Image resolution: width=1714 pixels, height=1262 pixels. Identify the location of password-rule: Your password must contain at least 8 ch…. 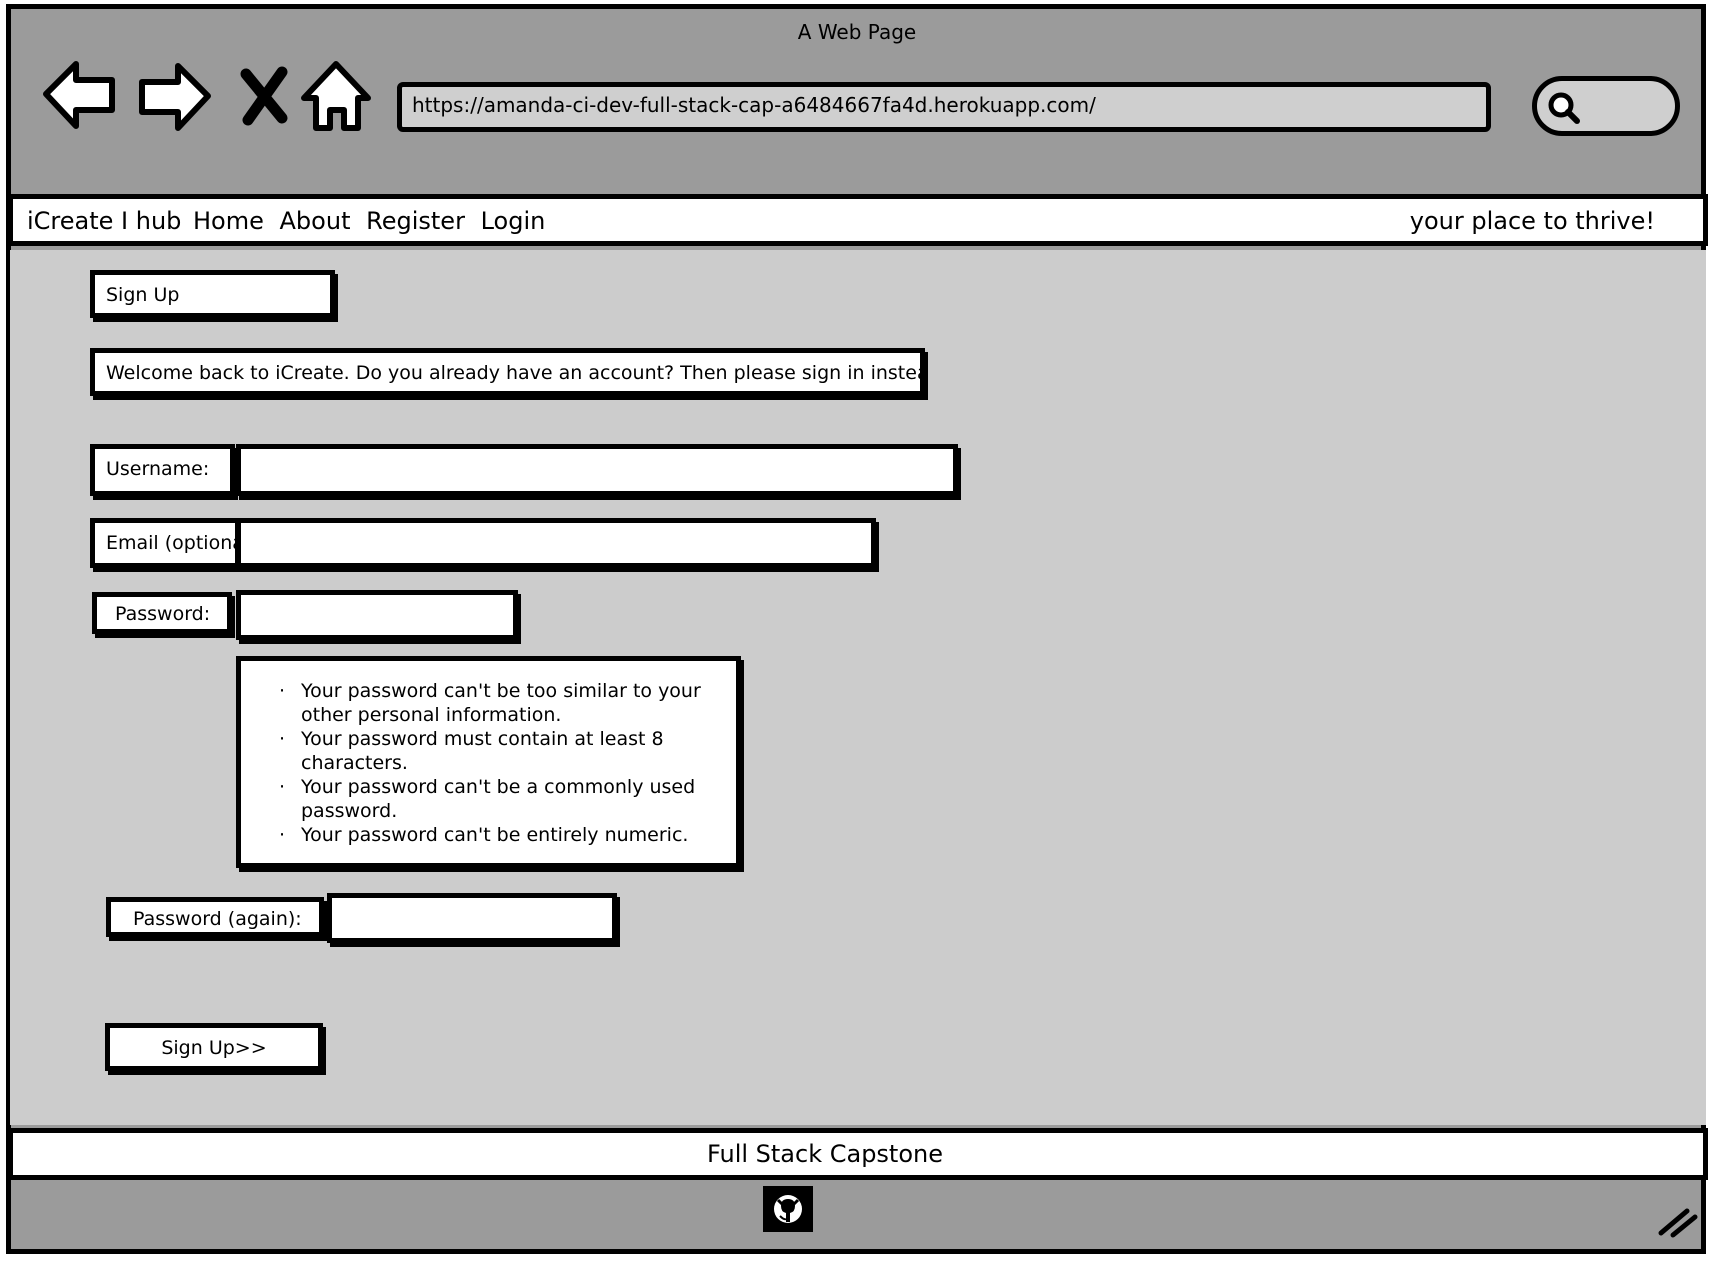
(497, 751).